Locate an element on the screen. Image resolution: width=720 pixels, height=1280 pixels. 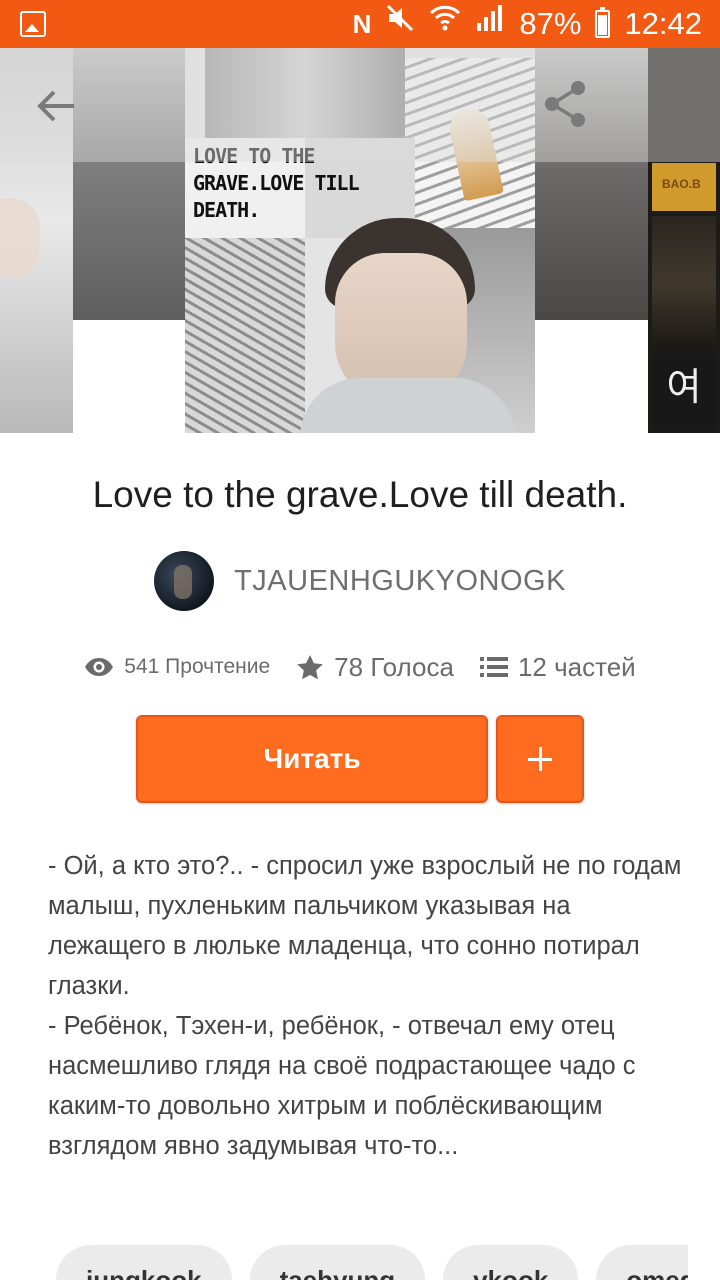
parts-stat: 12 частей is located at coordinates (557, 667).